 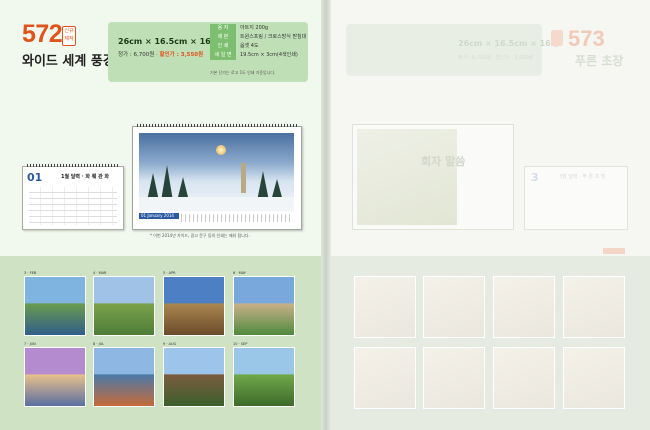 What do you see at coordinates (99, 344) in the screenshot?
I see `thumbnail-month-label: 8 · JUL` at bounding box center [99, 344].